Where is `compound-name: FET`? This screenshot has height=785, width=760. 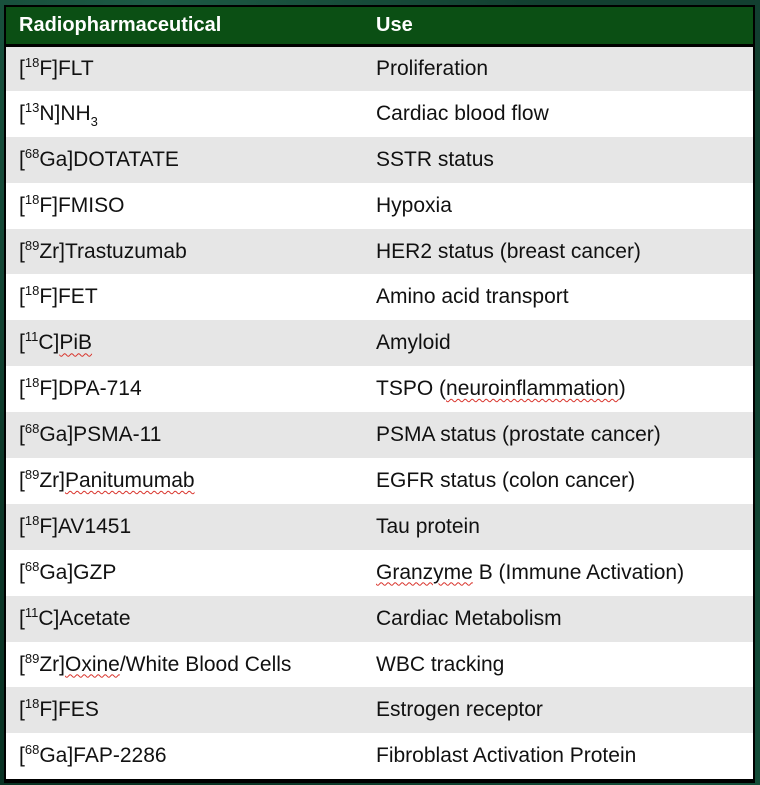
compound-name: FET is located at coordinates (77, 297).